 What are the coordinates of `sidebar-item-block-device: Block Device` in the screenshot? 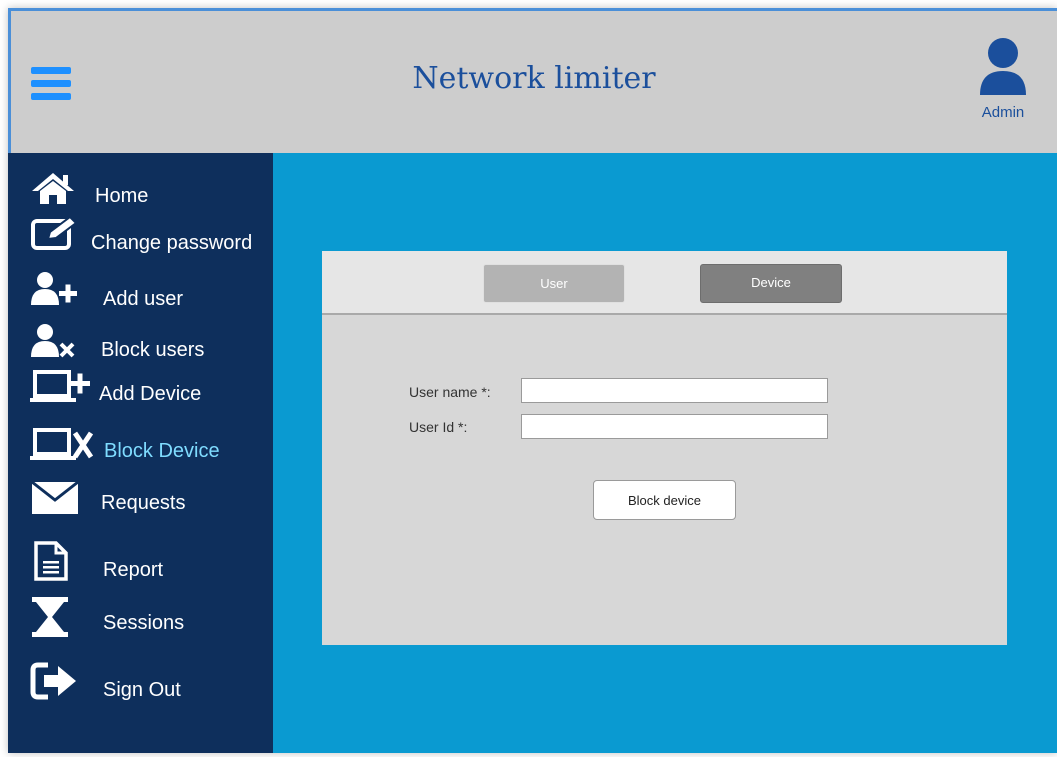 It's located at (140, 445).